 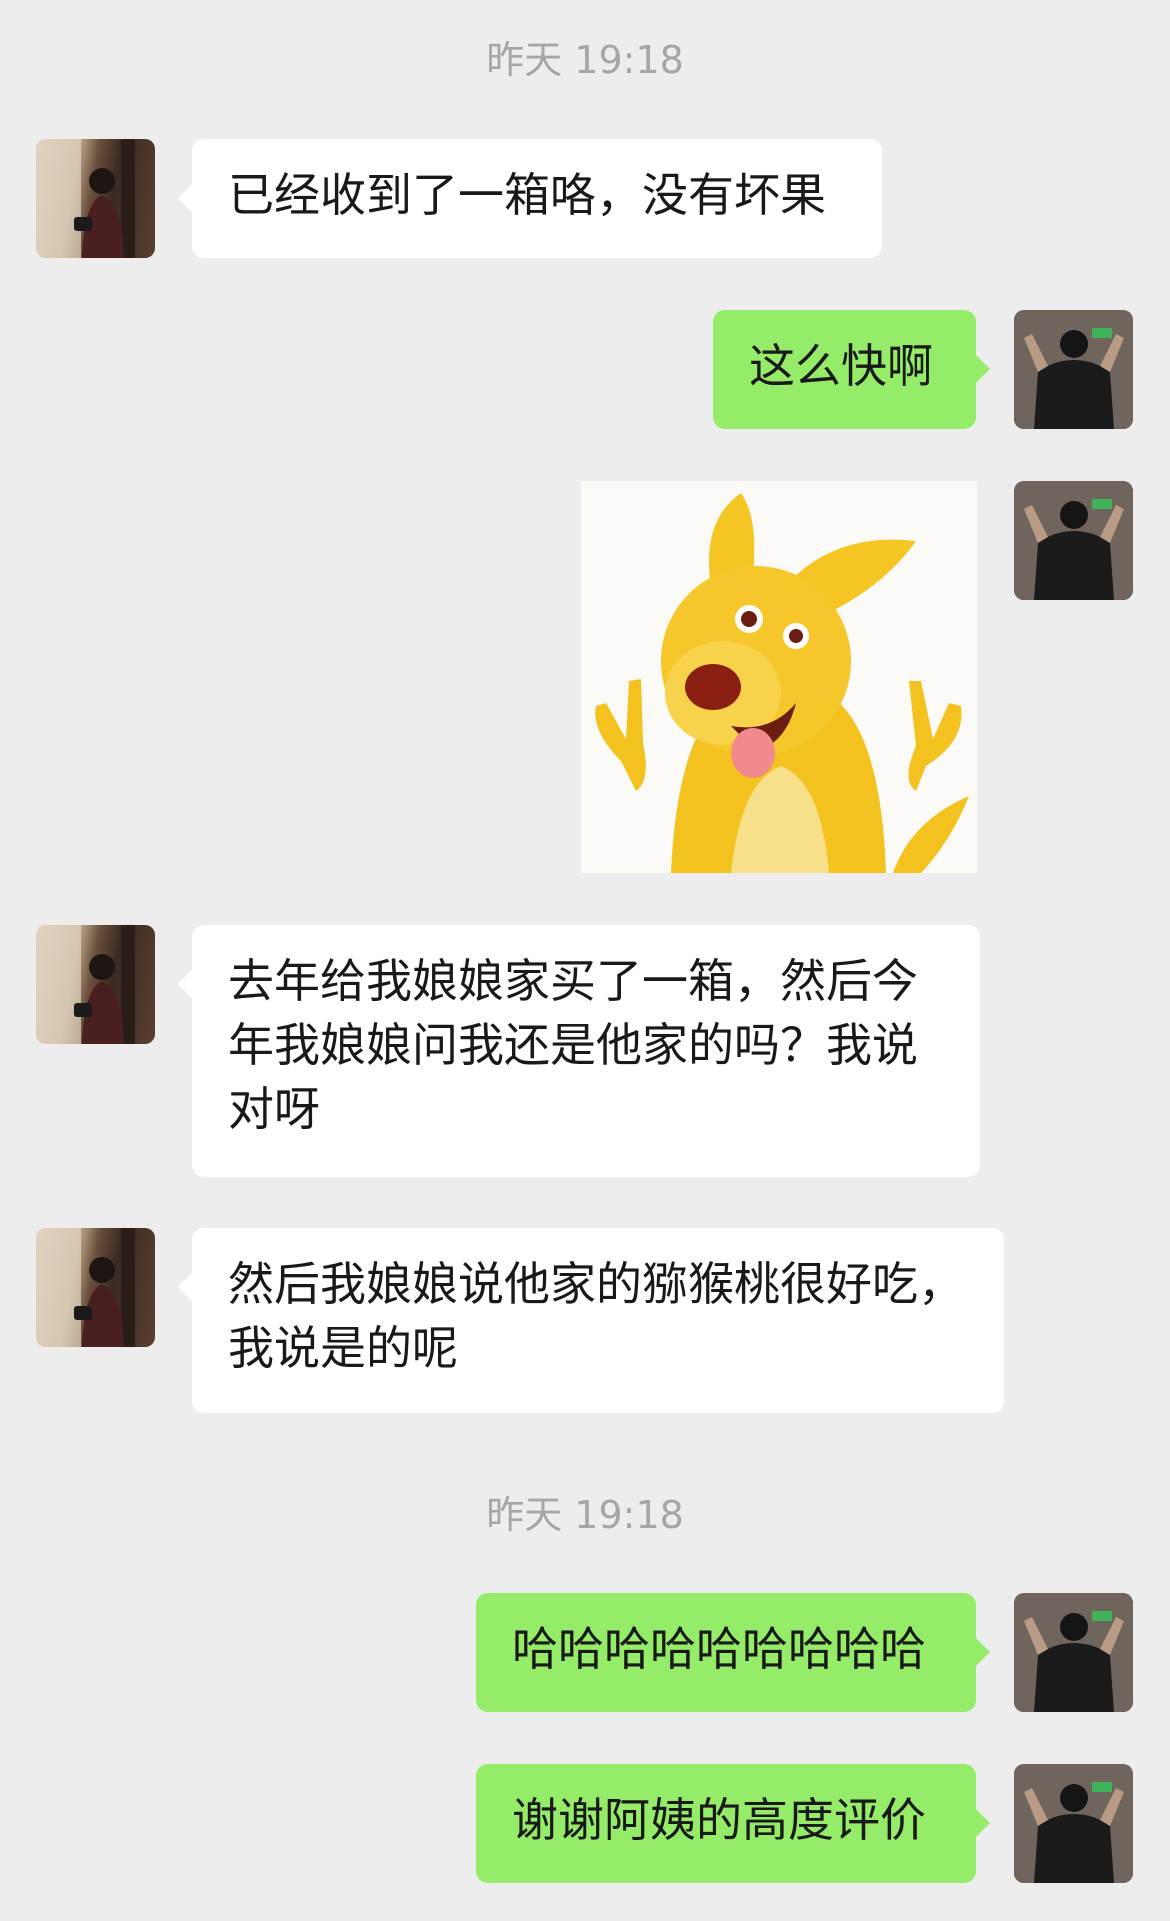 What do you see at coordinates (719, 1649) in the screenshot?
I see `message-text: 哈哈哈哈哈哈哈哈哈` at bounding box center [719, 1649].